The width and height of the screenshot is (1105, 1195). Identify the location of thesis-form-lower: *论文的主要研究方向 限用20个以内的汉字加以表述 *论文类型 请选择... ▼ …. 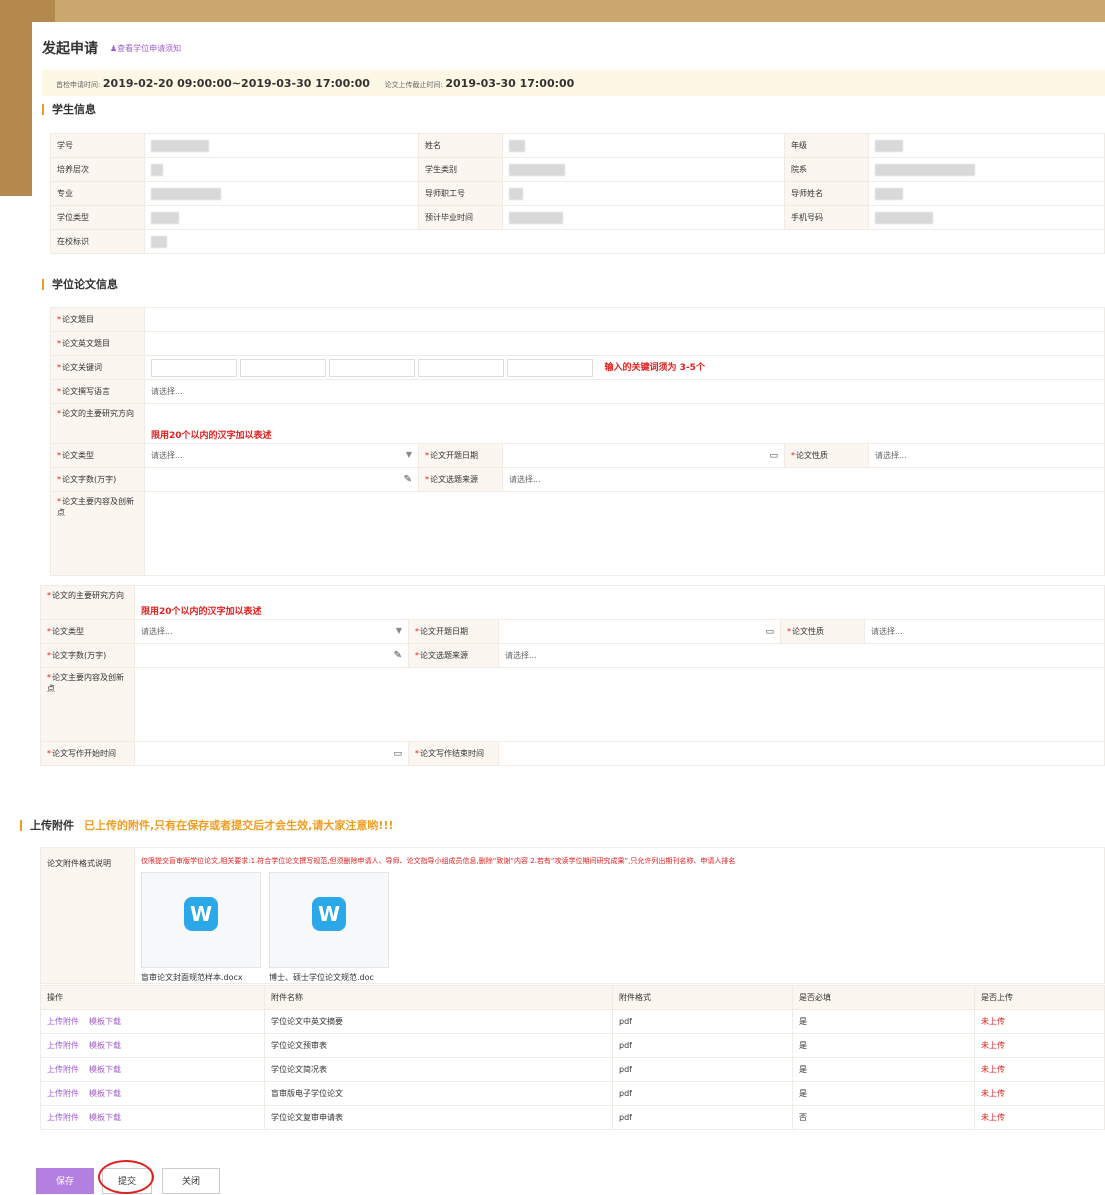
(572, 675).